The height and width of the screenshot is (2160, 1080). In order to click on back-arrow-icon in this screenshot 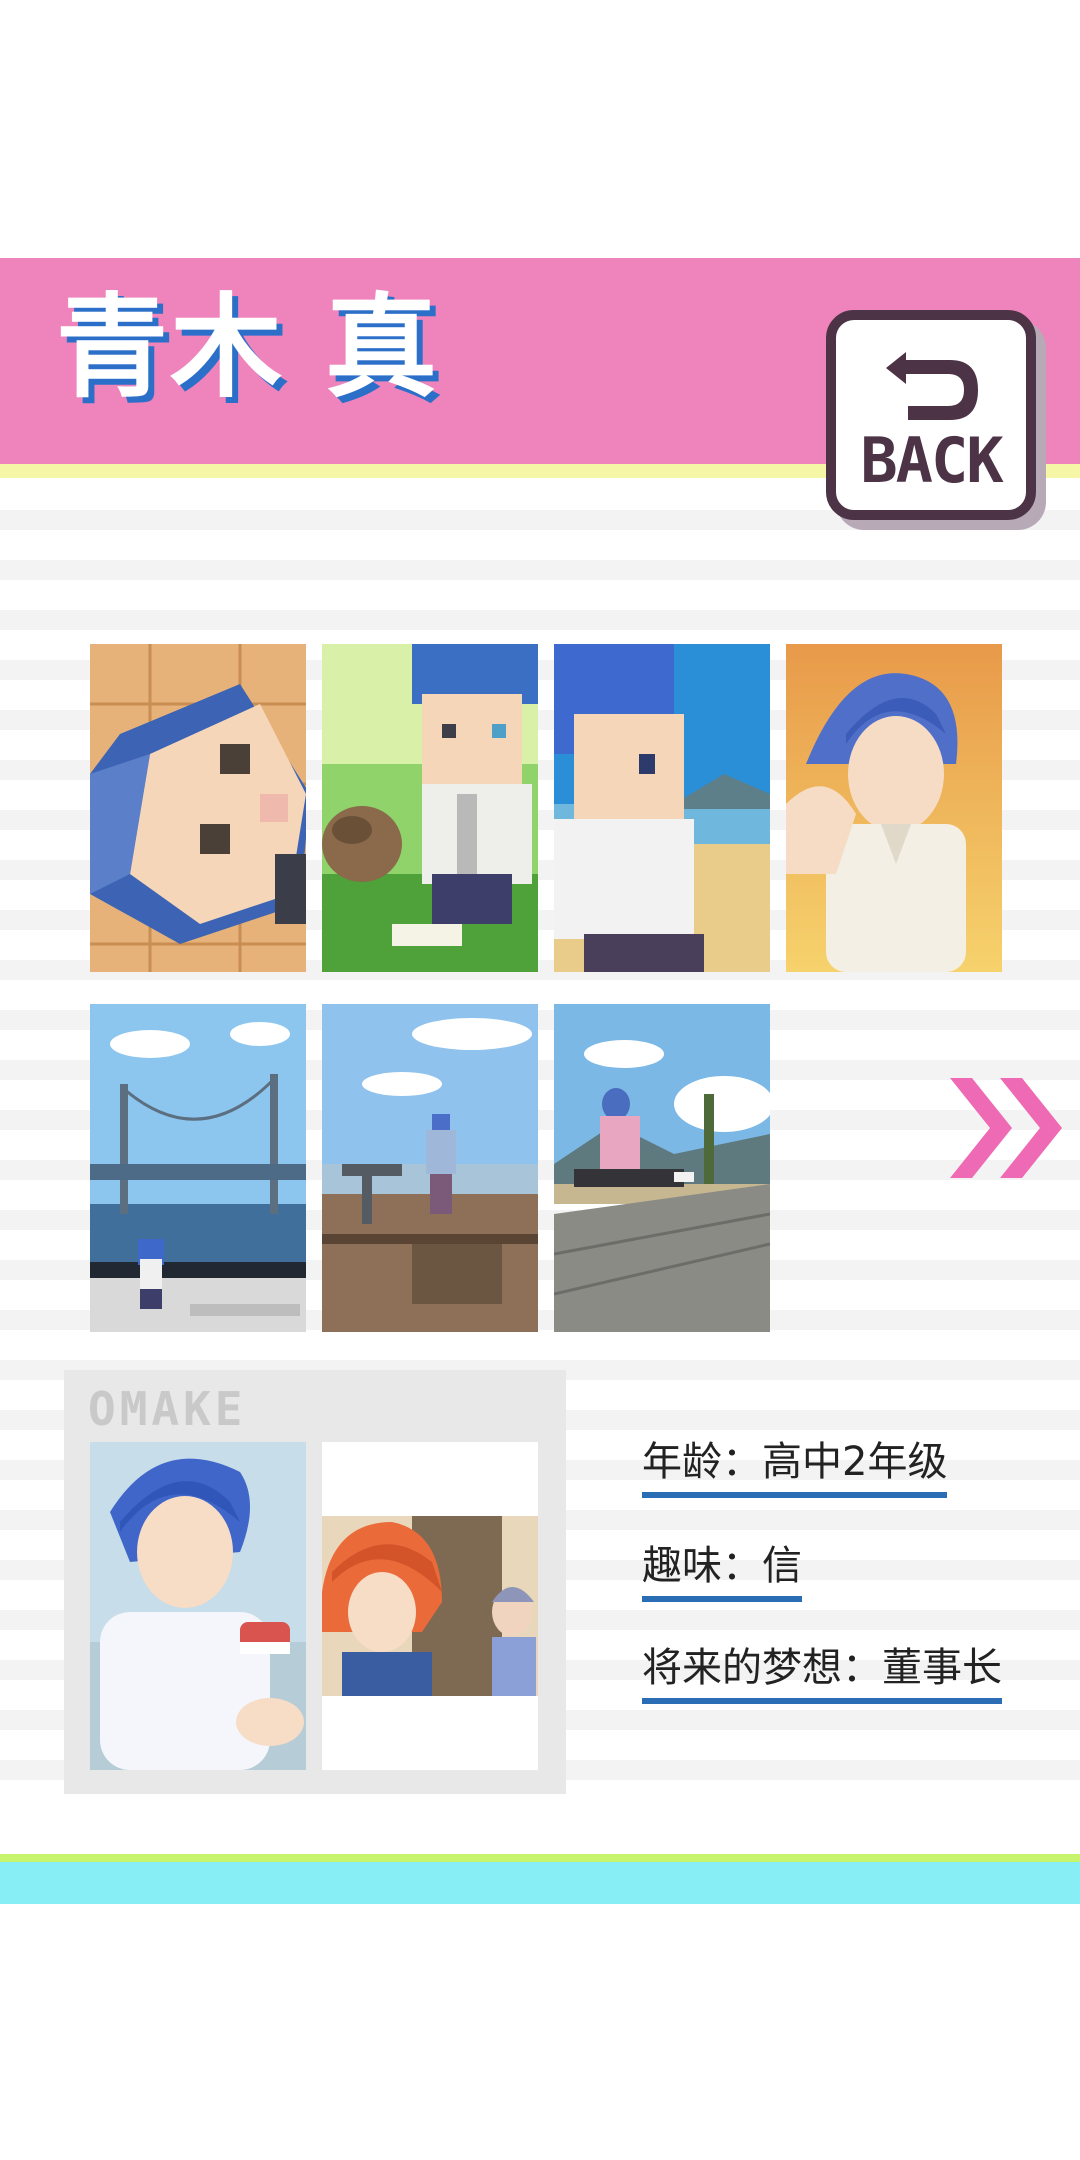, I will do `click(932, 386)`.